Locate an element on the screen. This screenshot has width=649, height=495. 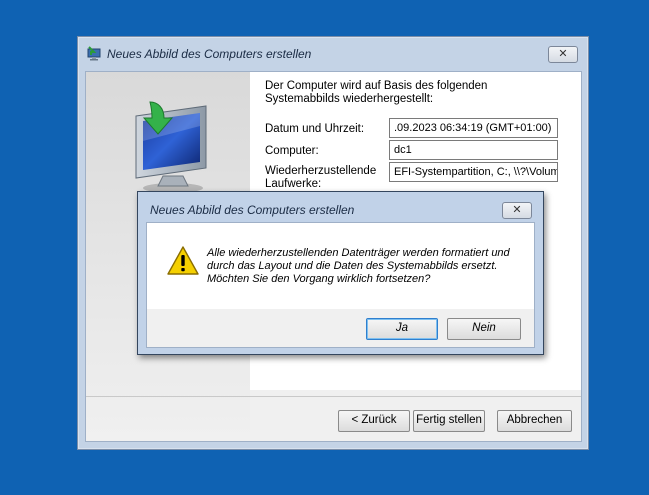
drives-label: Wiederherzustellende Laufwerke: is located at coordinates (320, 178).